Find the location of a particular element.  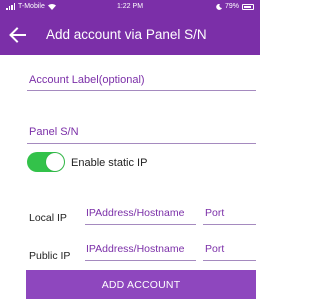

app-bar: Add account via Panel S/N is located at coordinates (130, 35).